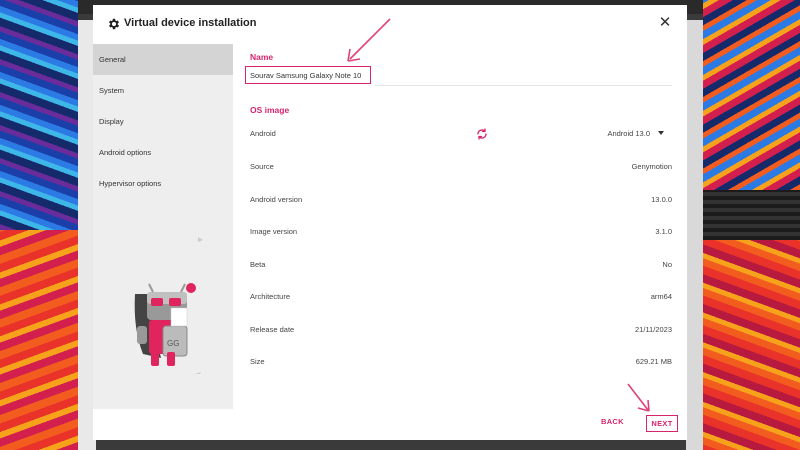  I want to click on back-button: BACK, so click(612, 421).